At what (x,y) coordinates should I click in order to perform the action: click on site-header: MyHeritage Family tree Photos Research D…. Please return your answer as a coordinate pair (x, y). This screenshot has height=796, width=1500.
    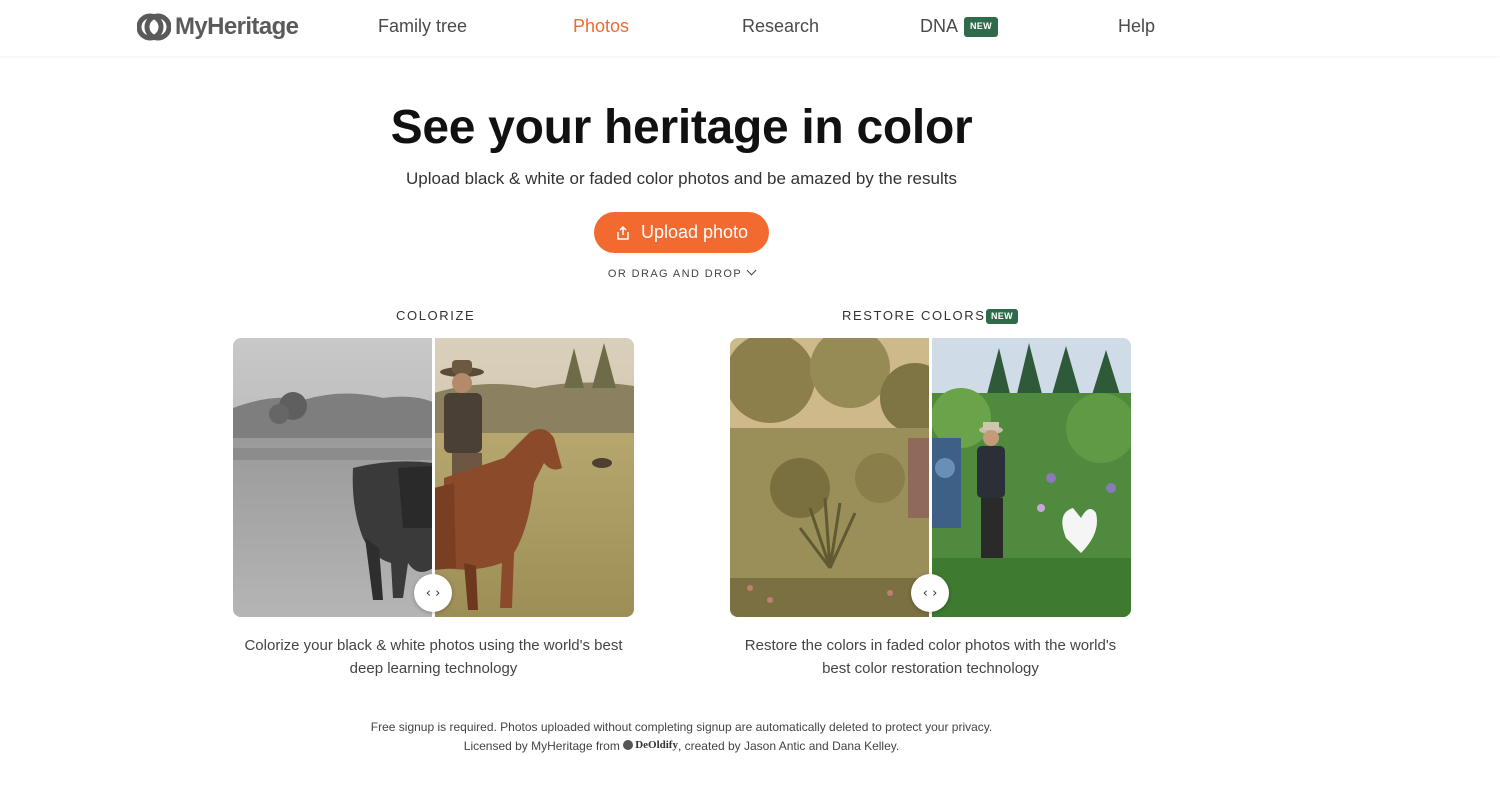
    Looking at the image, I should click on (750, 28).